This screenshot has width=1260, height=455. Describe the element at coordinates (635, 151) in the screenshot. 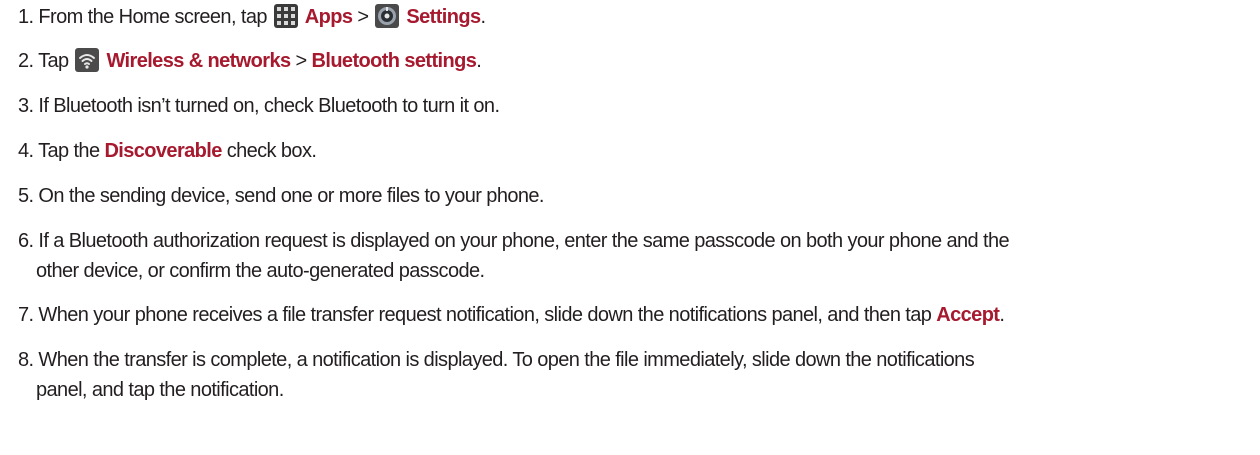

I see `step-4: 4. Tap the Discoverable check box.` at that location.